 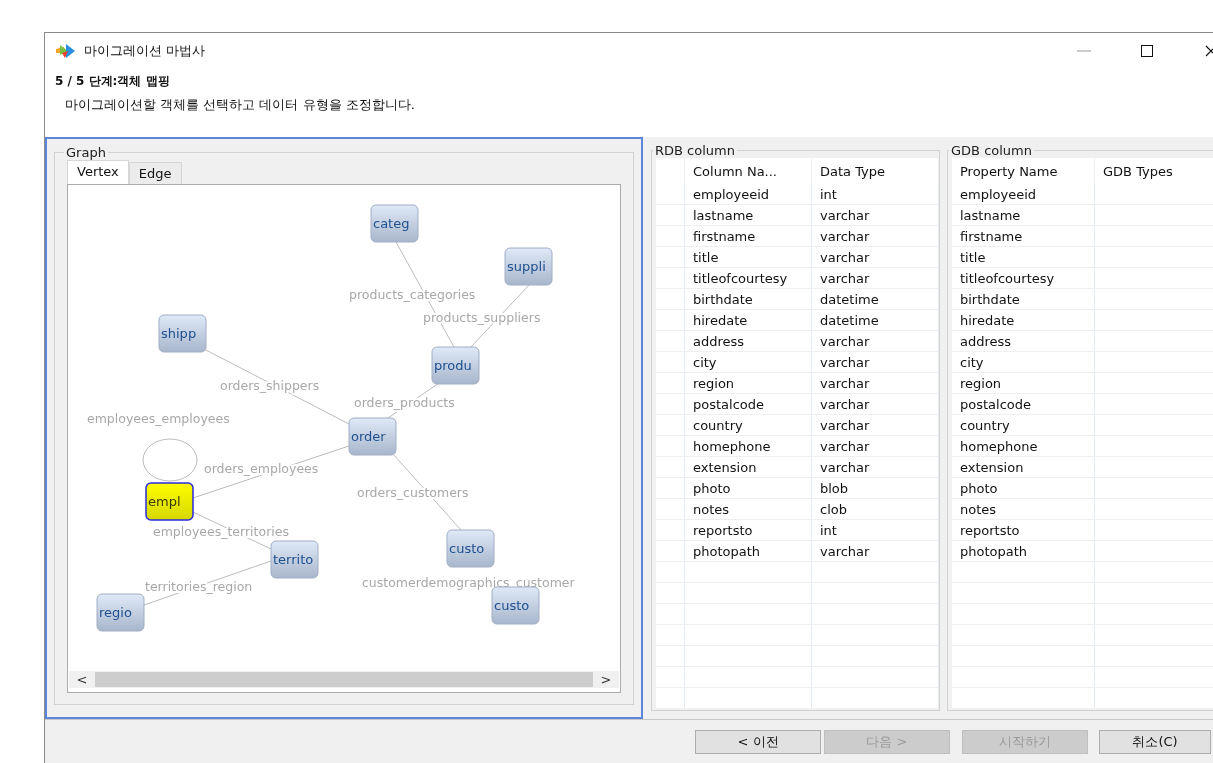 What do you see at coordinates (413, 492) in the screenshot?
I see `edge-label: orders_customers` at bounding box center [413, 492].